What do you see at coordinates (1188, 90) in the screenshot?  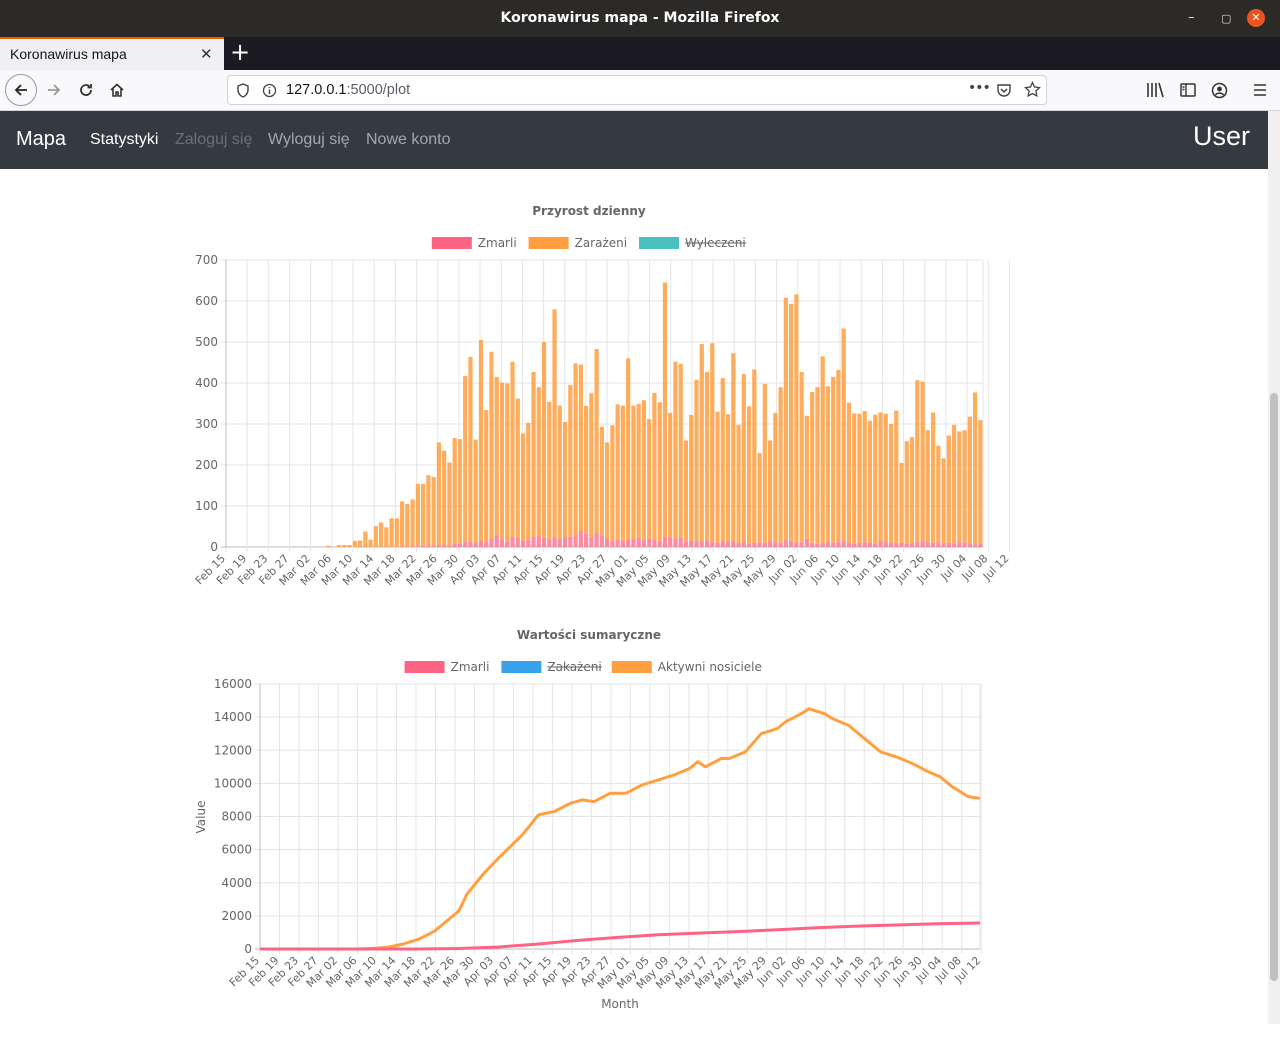 I see `sidebar-icon` at bounding box center [1188, 90].